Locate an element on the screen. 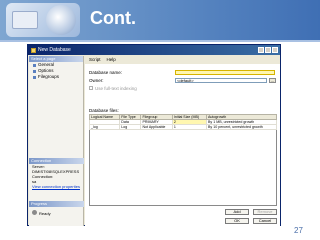  table-cell: 1 is located at coordinates (189, 127).